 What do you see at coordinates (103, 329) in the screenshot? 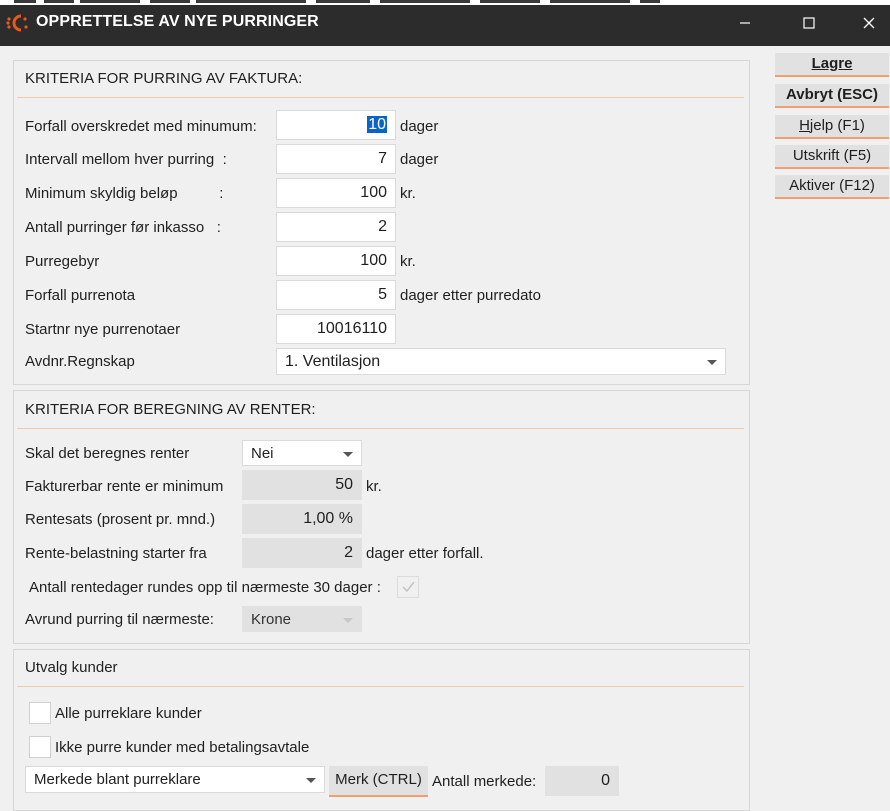
I see `start-no-label: Startnr nye purrenotaer` at bounding box center [103, 329].